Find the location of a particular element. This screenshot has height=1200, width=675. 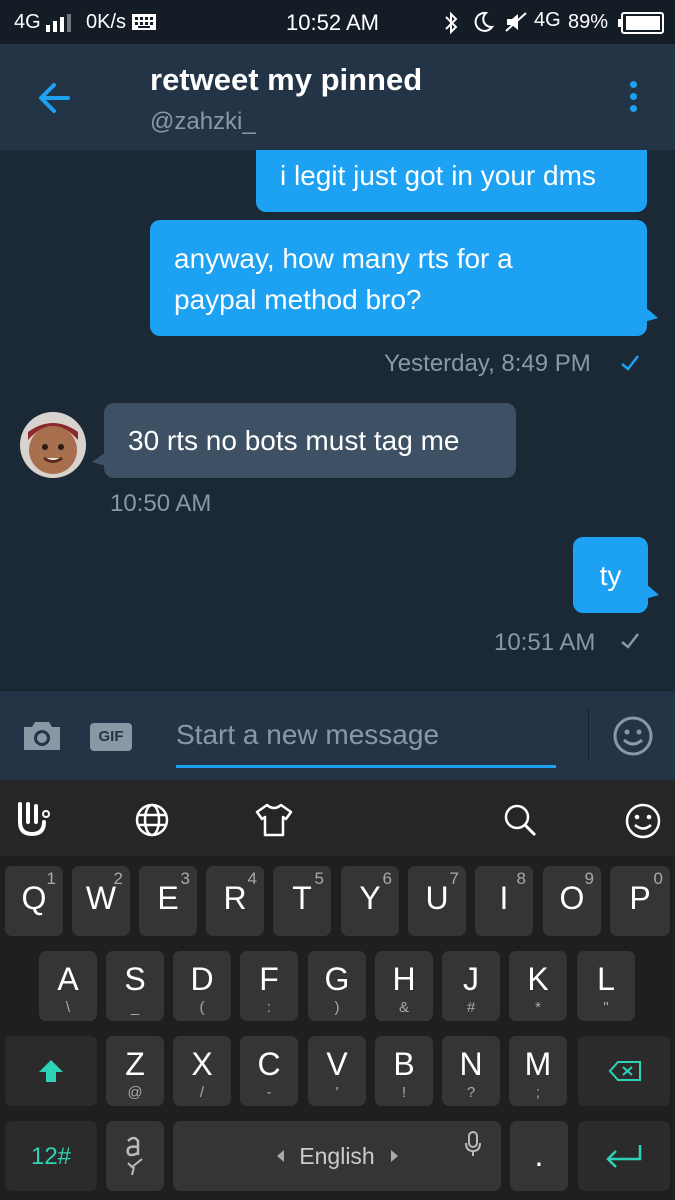

key-secondary: \ is located at coordinates (68, 1007).